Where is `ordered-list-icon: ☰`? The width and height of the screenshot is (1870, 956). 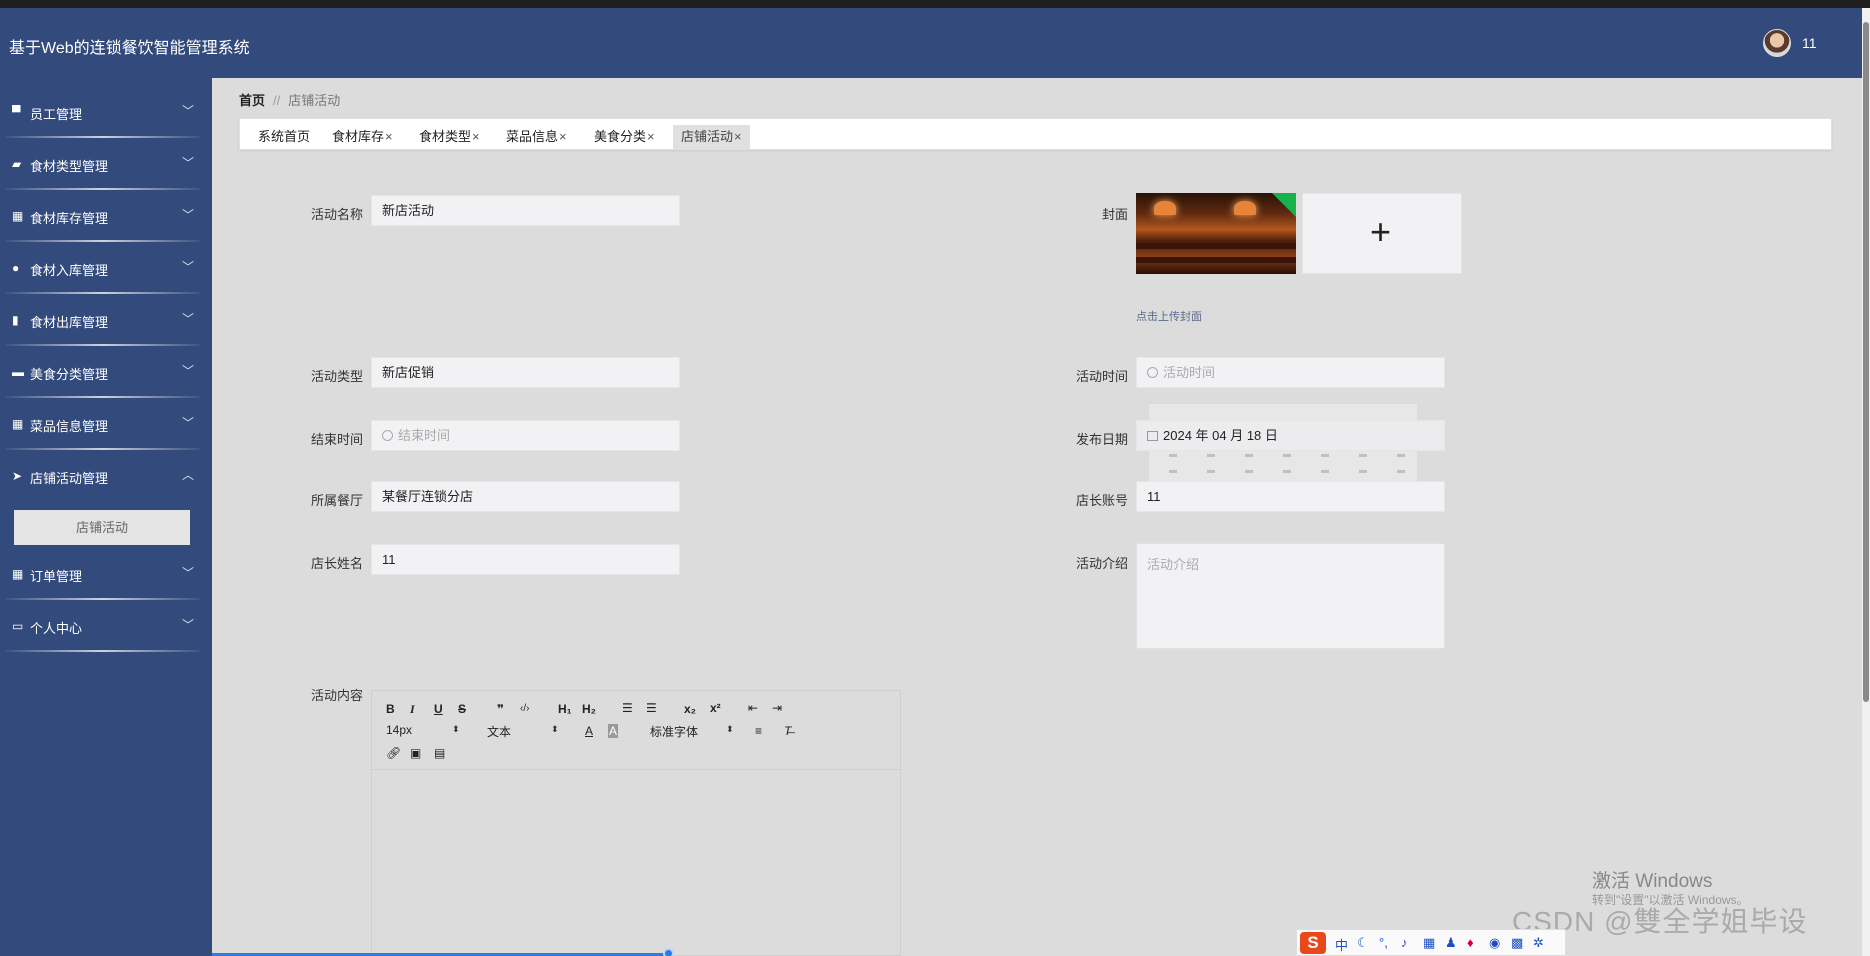
ordered-list-icon: ☰ is located at coordinates (627, 708).